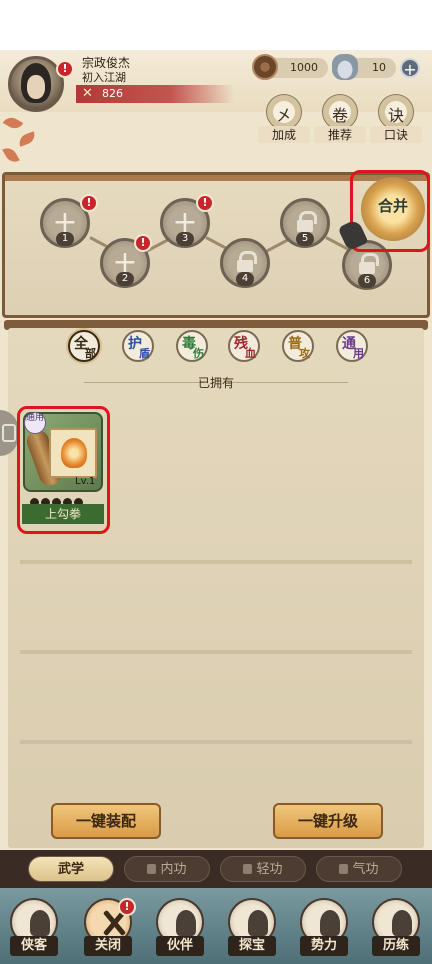 This screenshot has height=964, width=432. Describe the element at coordinates (89, 203) in the screenshot. I see `slot-1-alert-badge: !` at that location.